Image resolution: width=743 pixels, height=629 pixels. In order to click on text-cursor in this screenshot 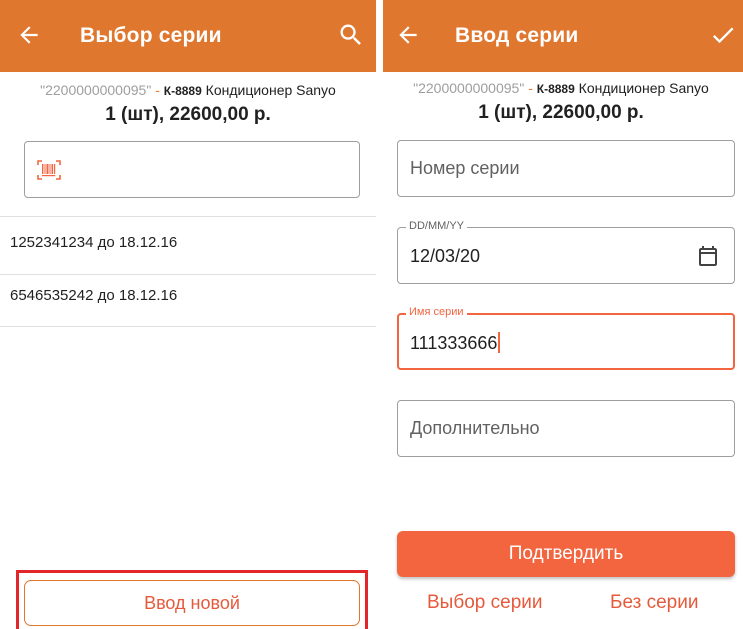, I will do `click(499, 342)`.